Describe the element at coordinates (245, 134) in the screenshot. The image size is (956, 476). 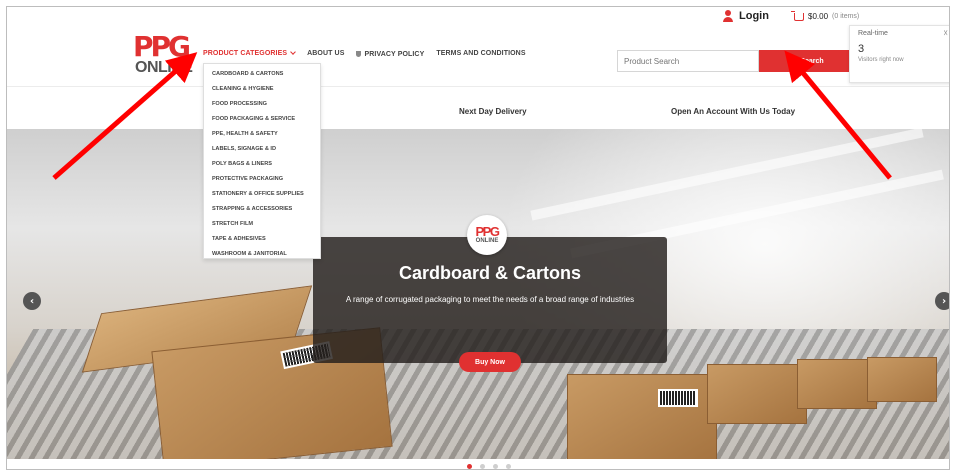
I see `dropdown-item-ppe-health-safety: PPE, HEALTH & SAFETY` at that location.